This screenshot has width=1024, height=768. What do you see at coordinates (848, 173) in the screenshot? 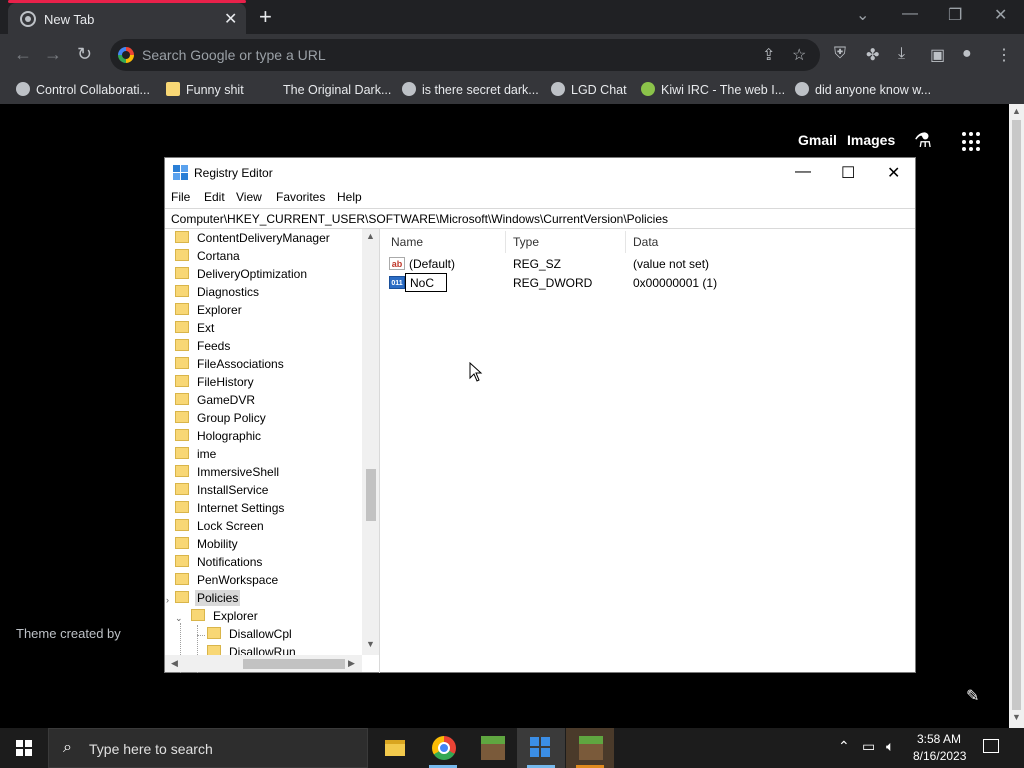
I see `maximize-icon: ☐` at bounding box center [848, 173].